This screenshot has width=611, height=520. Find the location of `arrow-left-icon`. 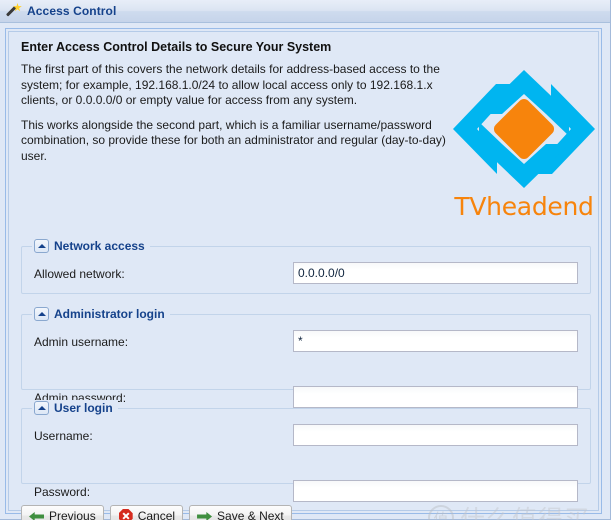

arrow-left-icon is located at coordinates (37, 514).